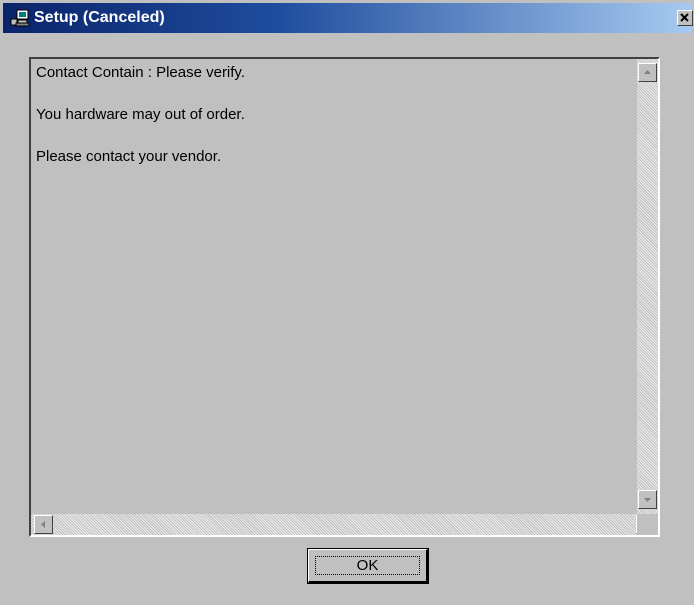 This screenshot has width=694, height=605. I want to click on close-icon, so click(684, 17).